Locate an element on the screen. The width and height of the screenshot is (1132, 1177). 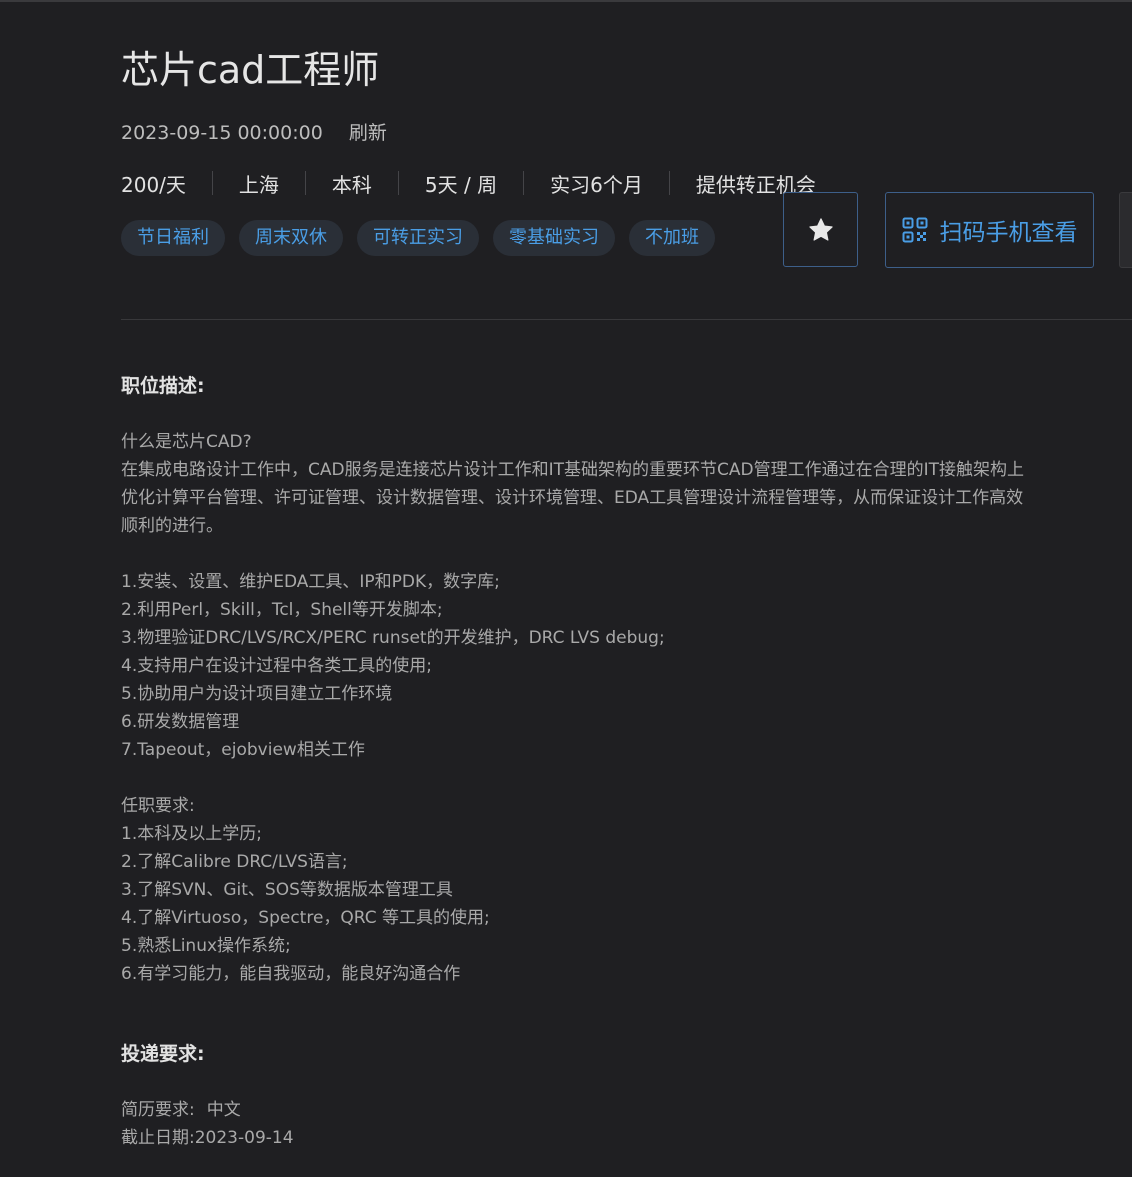
description-line: 1.本科及以上学历; is located at coordinates (191, 834).